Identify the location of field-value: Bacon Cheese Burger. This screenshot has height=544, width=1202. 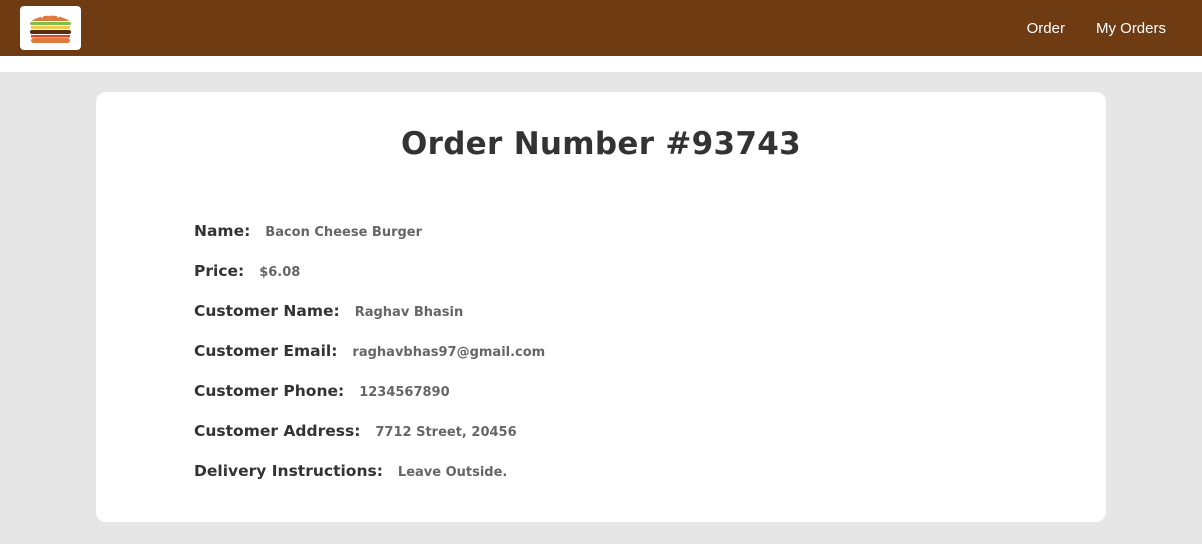
(344, 232).